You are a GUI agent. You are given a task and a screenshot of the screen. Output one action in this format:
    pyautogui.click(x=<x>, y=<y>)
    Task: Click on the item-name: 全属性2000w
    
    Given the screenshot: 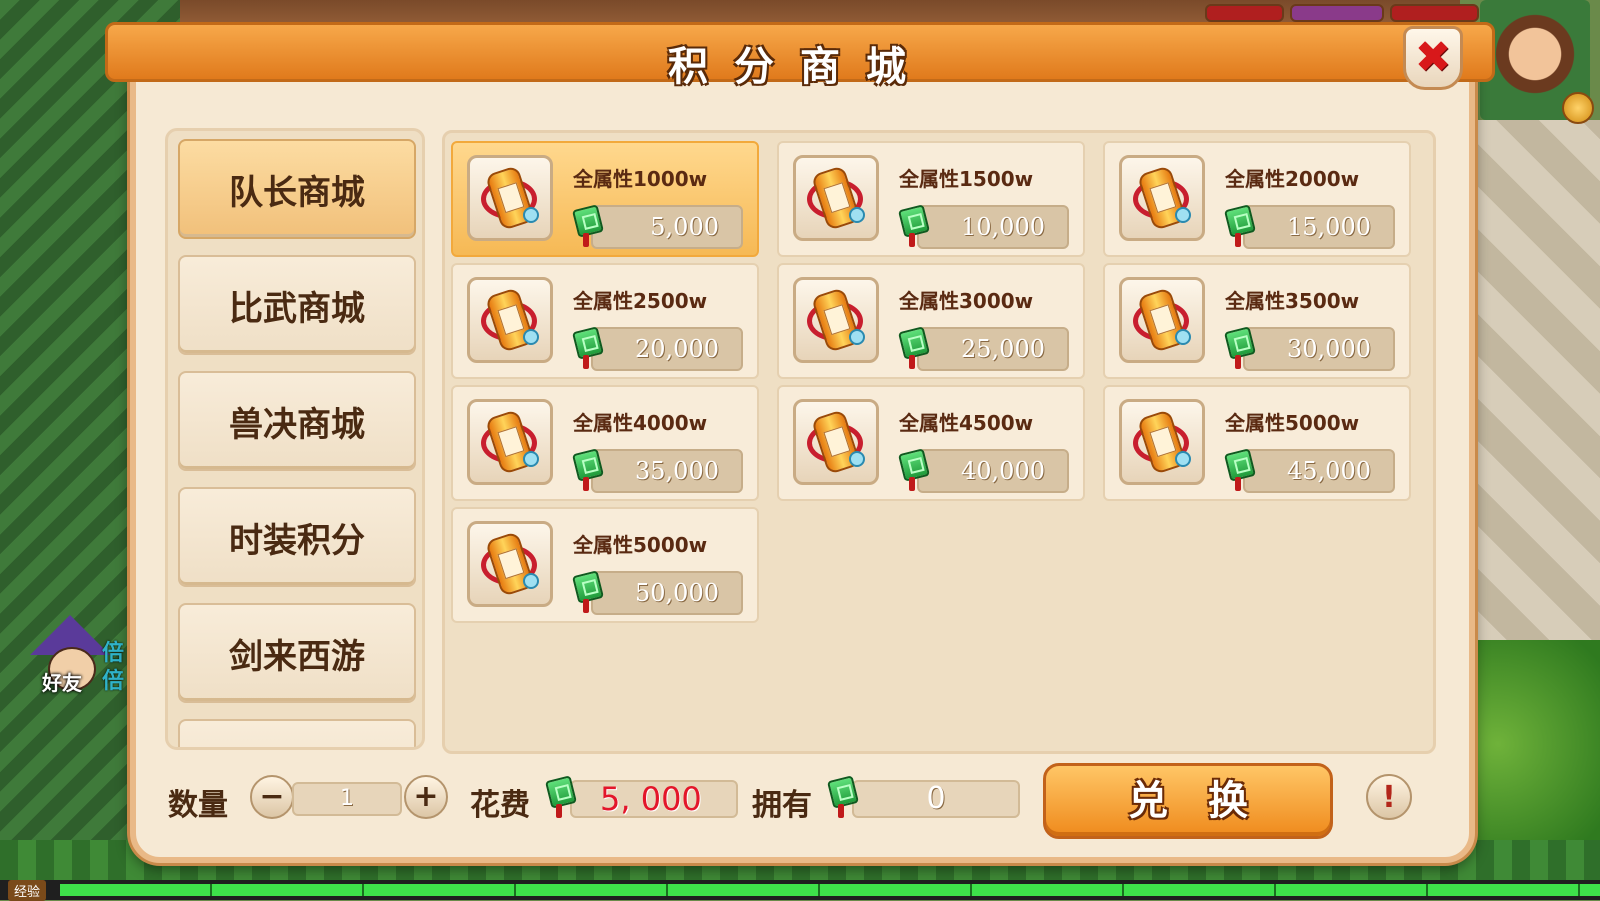 What is the action you would take?
    pyautogui.click(x=1292, y=179)
    